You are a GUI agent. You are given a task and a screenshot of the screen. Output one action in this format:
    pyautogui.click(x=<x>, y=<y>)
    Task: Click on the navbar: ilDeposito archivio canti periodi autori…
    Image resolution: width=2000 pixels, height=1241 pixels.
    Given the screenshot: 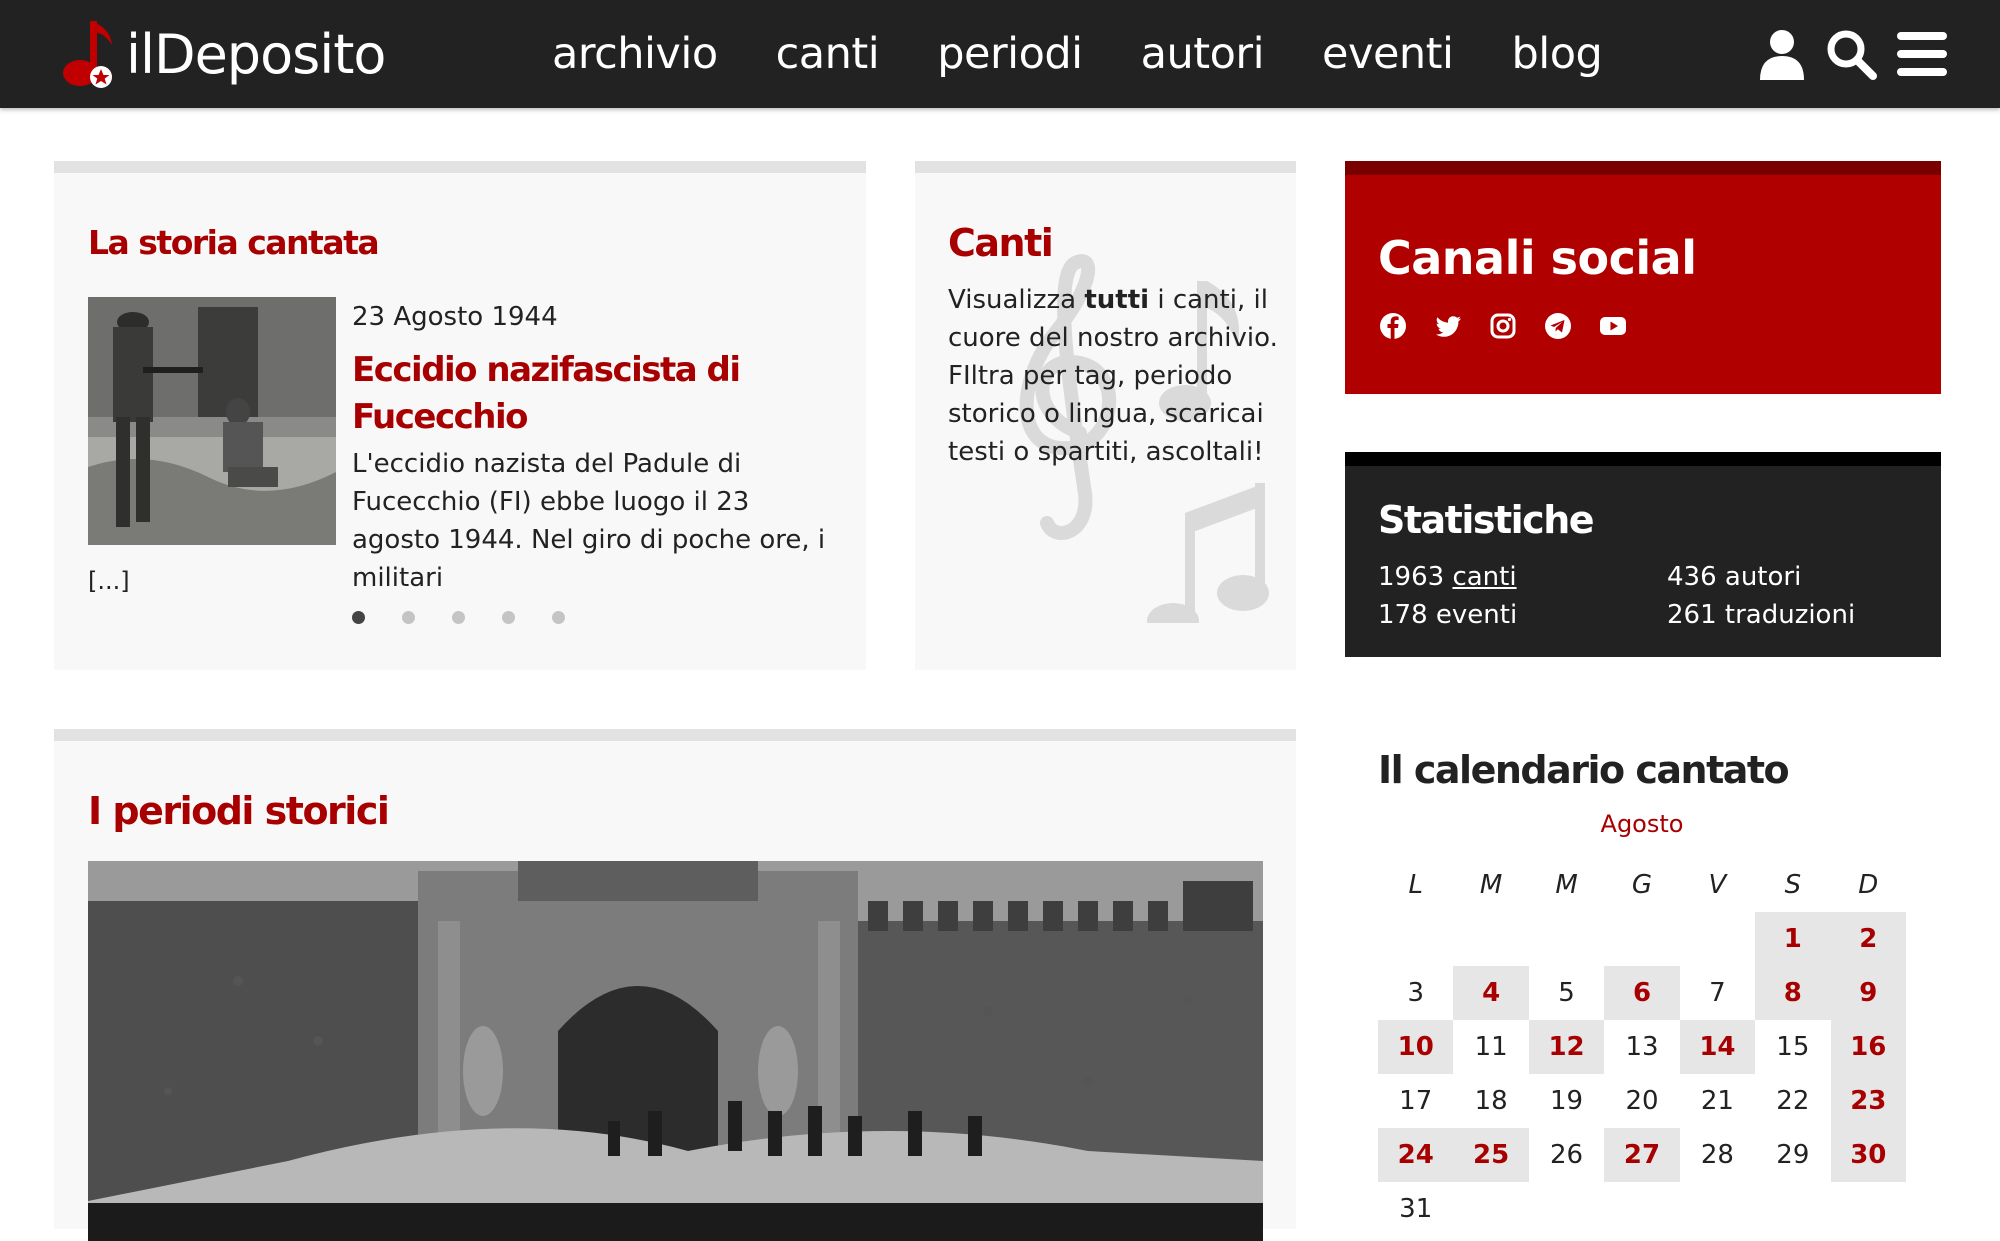 What is the action you would take?
    pyautogui.click(x=1000, y=54)
    